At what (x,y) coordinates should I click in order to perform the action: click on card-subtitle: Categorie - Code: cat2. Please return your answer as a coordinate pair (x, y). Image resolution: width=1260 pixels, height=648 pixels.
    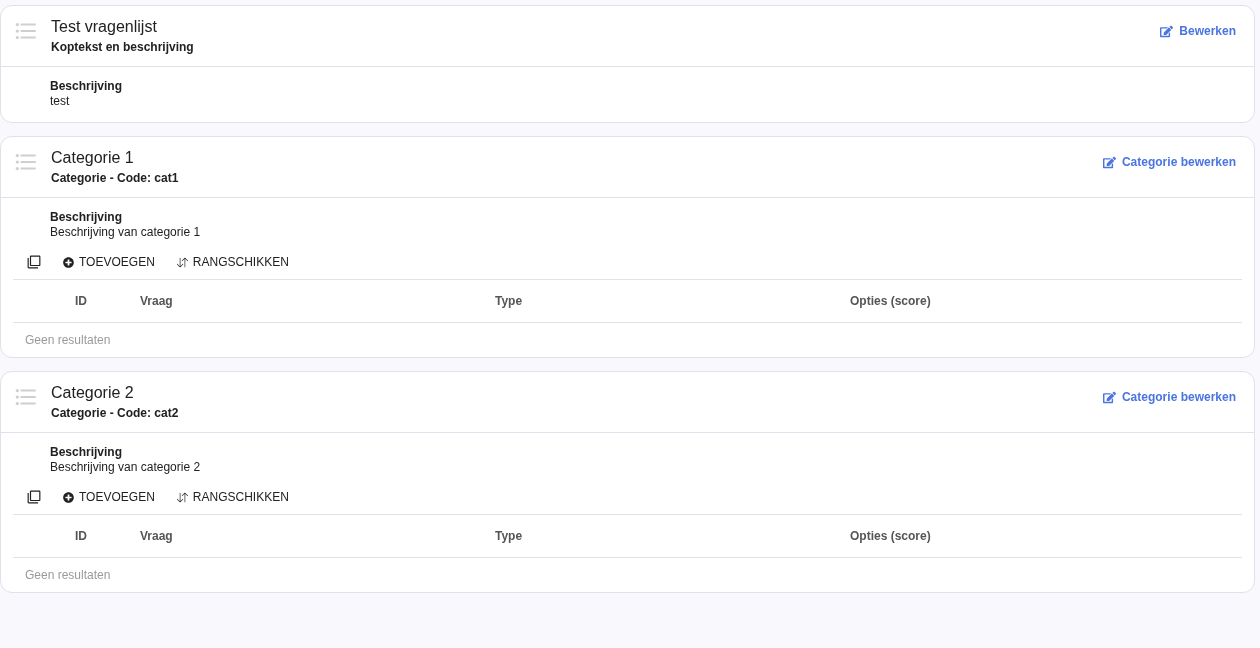
    Looking at the image, I should click on (115, 413).